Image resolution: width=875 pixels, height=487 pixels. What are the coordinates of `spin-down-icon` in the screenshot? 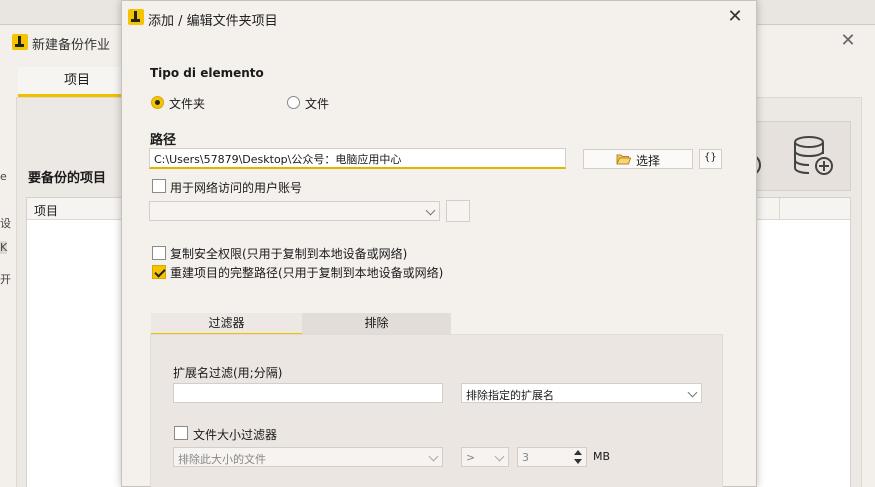 It's located at (578, 461).